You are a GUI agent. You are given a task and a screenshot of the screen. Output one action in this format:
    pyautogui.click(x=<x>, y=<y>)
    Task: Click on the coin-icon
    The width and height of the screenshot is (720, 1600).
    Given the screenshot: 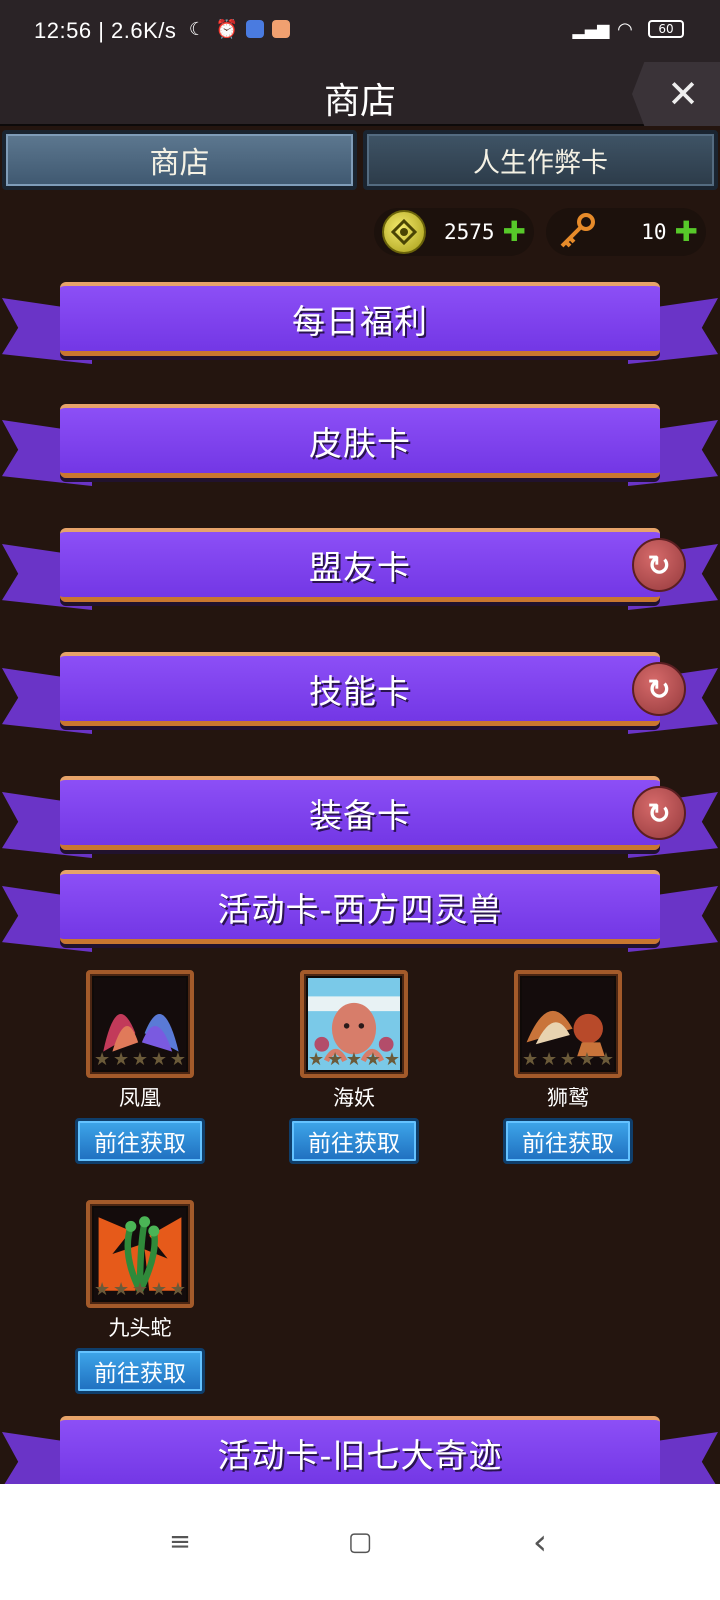 What is the action you would take?
    pyautogui.click(x=404, y=232)
    